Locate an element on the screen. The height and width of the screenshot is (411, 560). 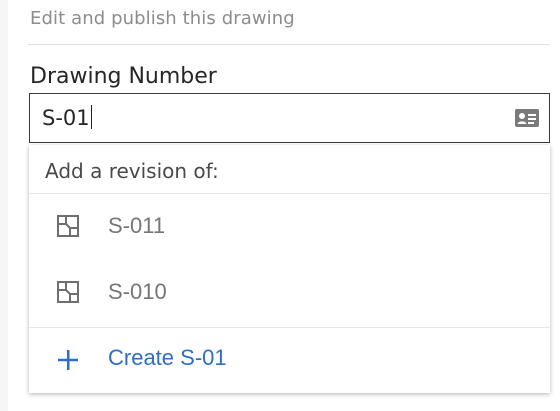
contact-card-icon is located at coordinates (527, 118).